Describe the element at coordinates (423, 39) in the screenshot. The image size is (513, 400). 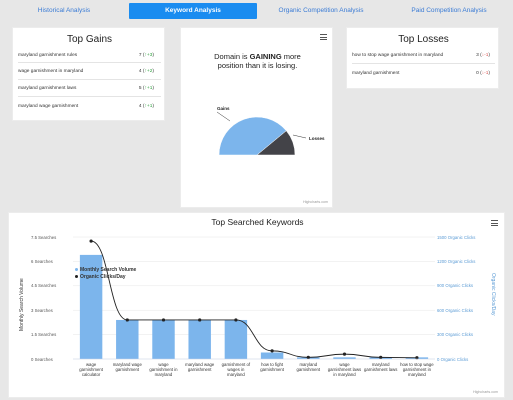
I see `top-losses-title: Top Losses` at that location.